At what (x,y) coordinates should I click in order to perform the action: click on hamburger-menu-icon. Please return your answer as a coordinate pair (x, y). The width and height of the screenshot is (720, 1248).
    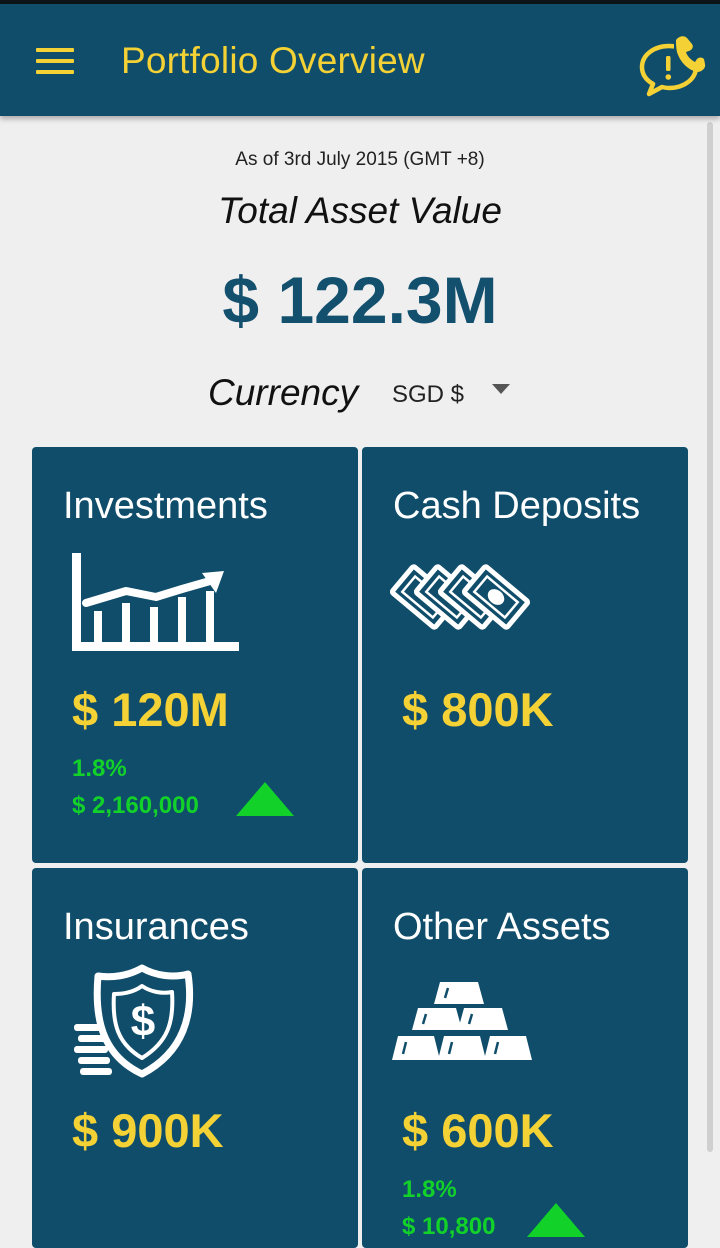
    Looking at the image, I should click on (56, 62).